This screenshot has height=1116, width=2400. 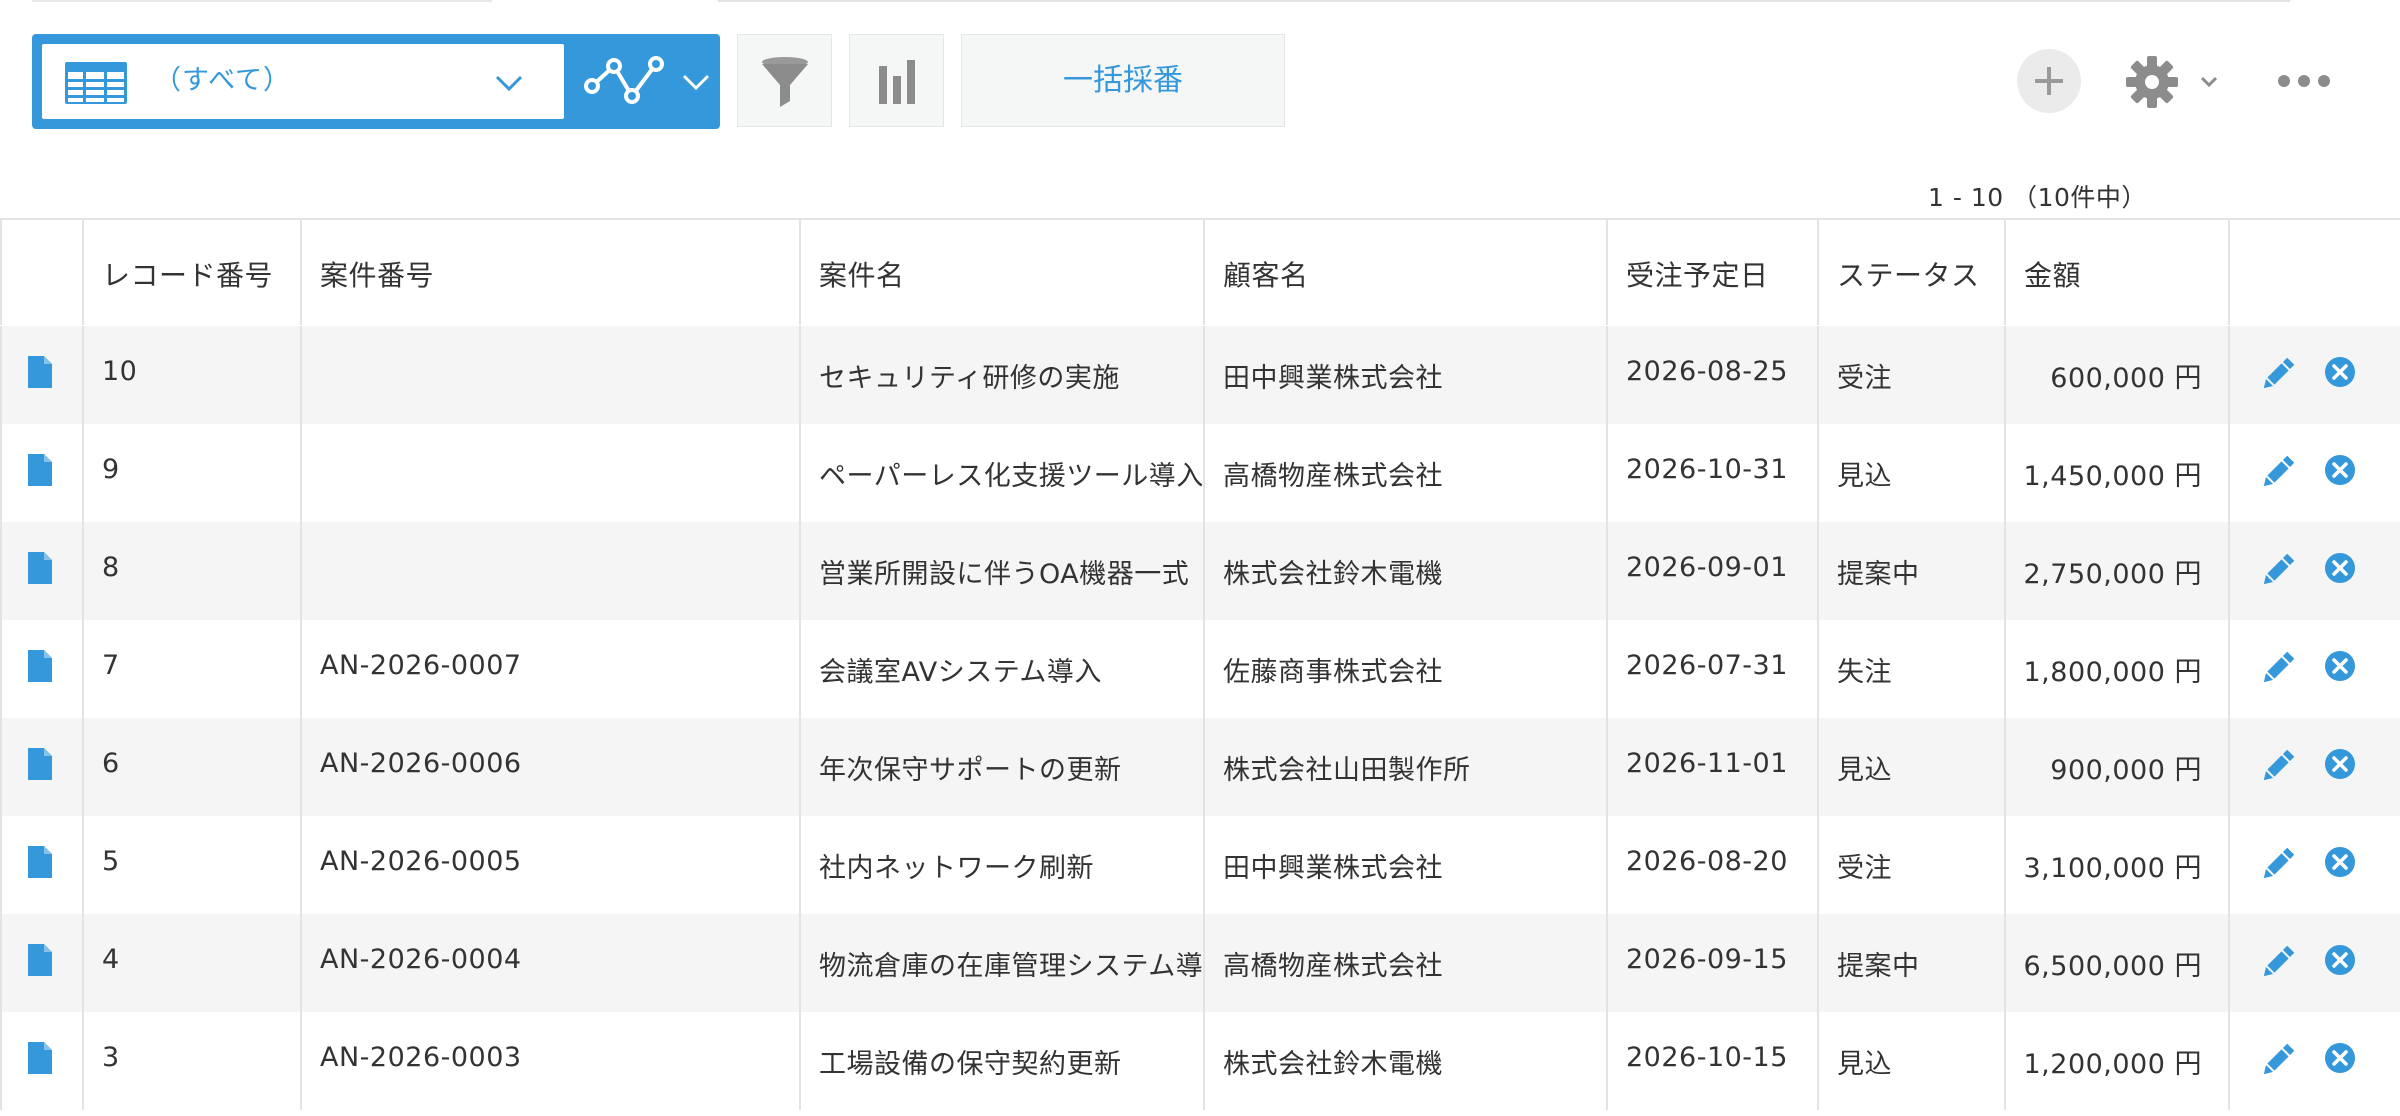 What do you see at coordinates (624, 80) in the screenshot?
I see `graph-icon` at bounding box center [624, 80].